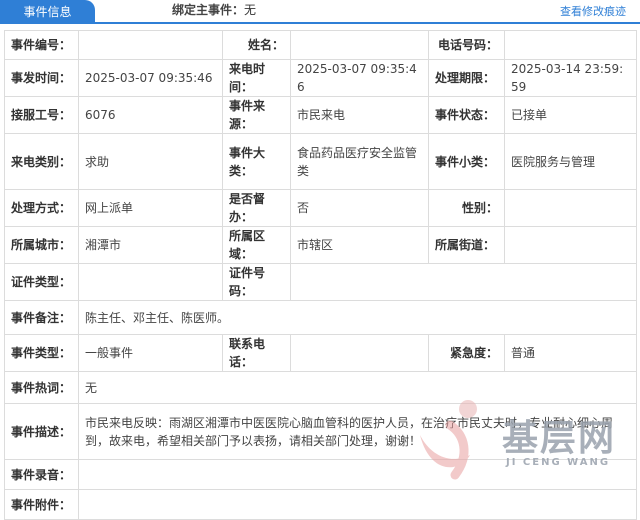 The width and height of the screenshot is (640, 520). I want to click on table-row: 事件编号： 姓名： 电话号码：, so click(320, 45).